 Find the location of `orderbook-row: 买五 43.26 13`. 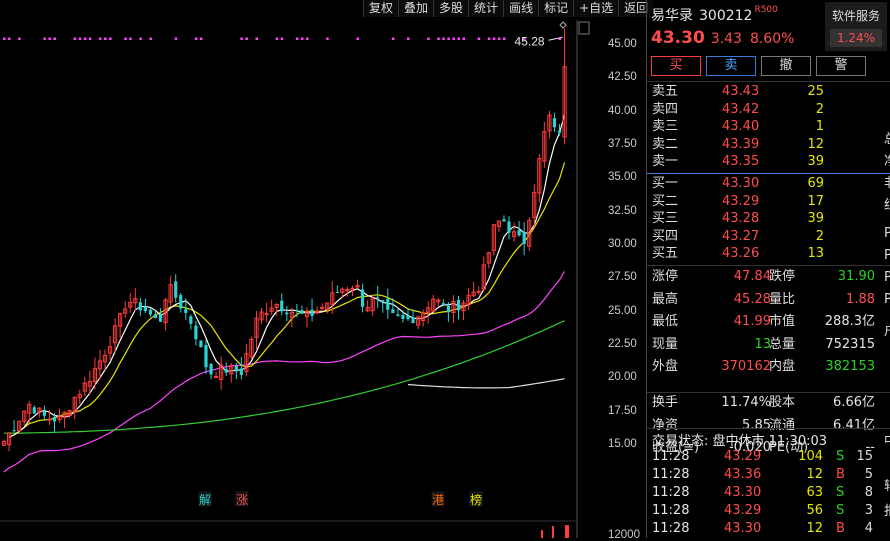

orderbook-row: 买五 43.26 13 is located at coordinates (768, 254).